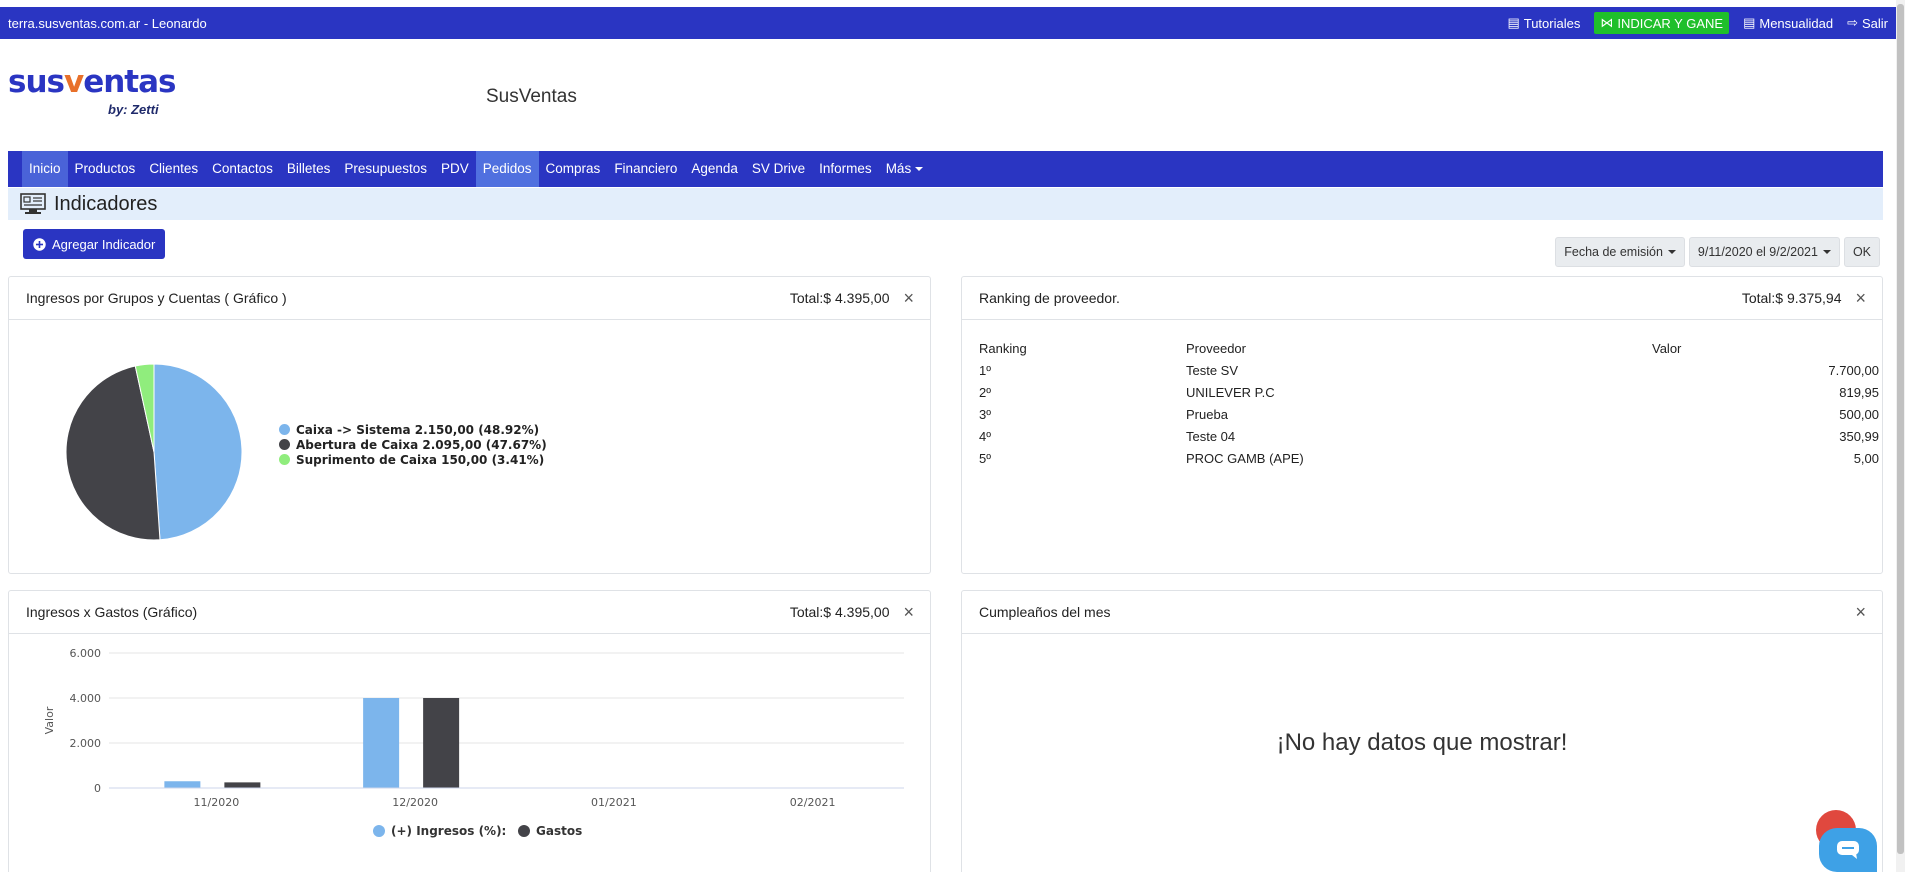 This screenshot has width=1905, height=872. What do you see at coordinates (1852, 22) in the screenshot?
I see `sign-out-icon: ⇨` at bounding box center [1852, 22].